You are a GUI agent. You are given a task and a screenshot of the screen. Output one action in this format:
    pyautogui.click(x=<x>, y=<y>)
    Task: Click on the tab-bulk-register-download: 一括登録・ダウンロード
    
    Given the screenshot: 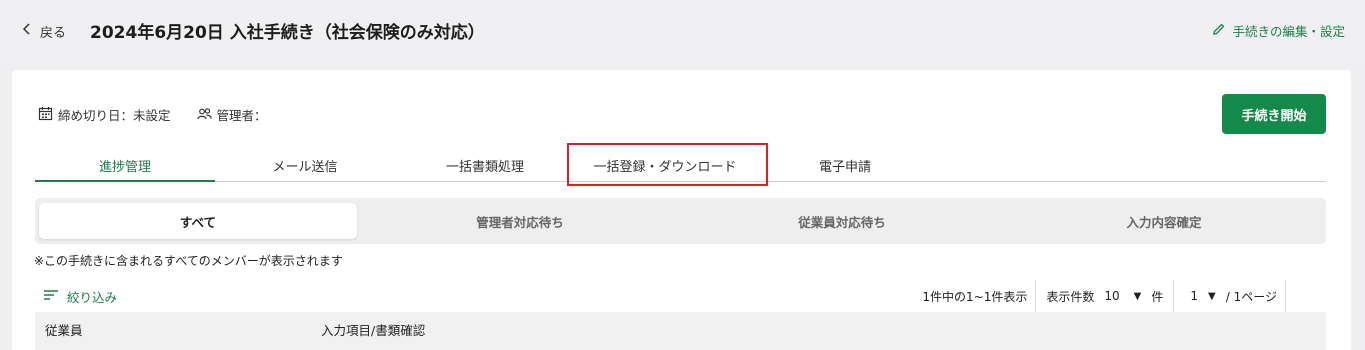 What is the action you would take?
    pyautogui.click(x=665, y=165)
    